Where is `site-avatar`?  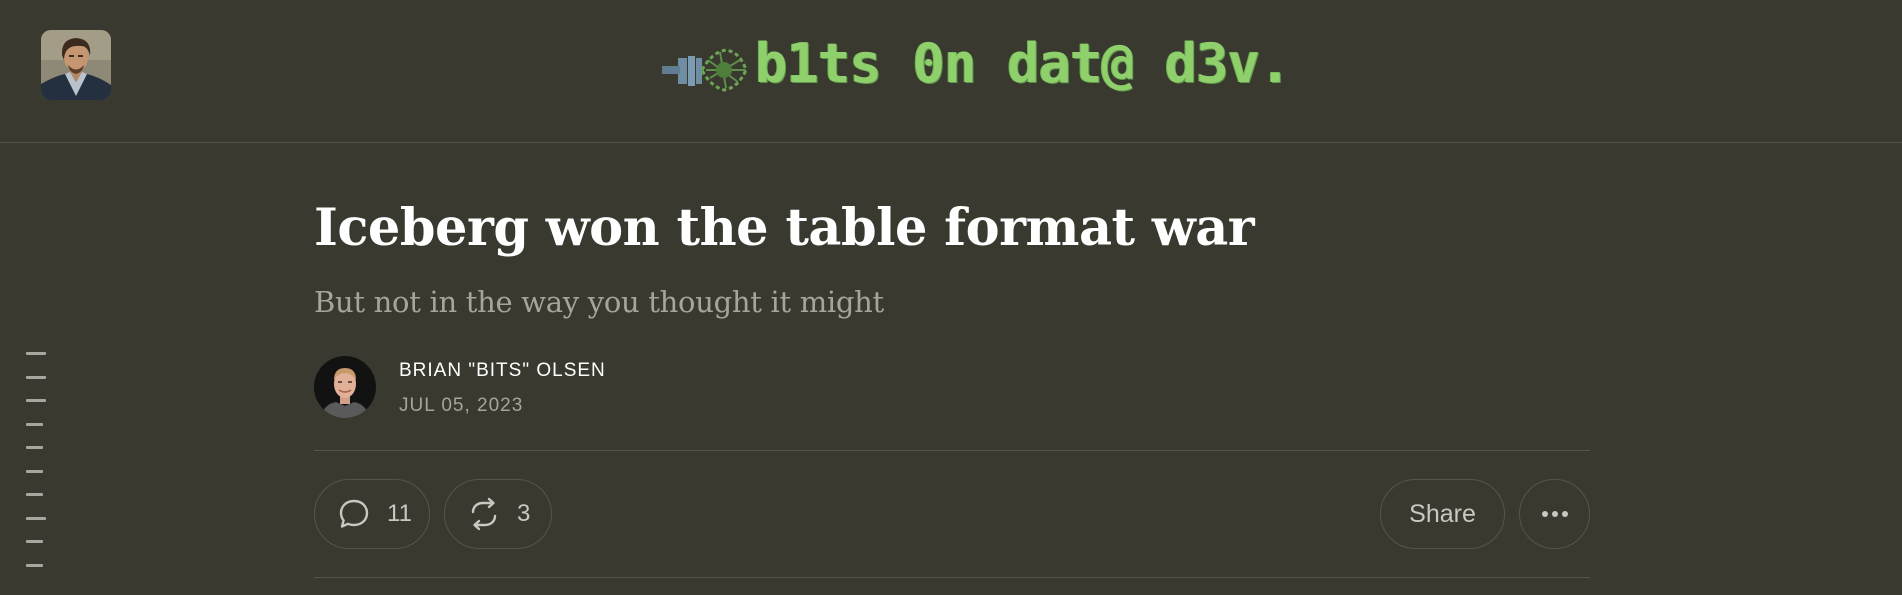
site-avatar is located at coordinates (76, 65).